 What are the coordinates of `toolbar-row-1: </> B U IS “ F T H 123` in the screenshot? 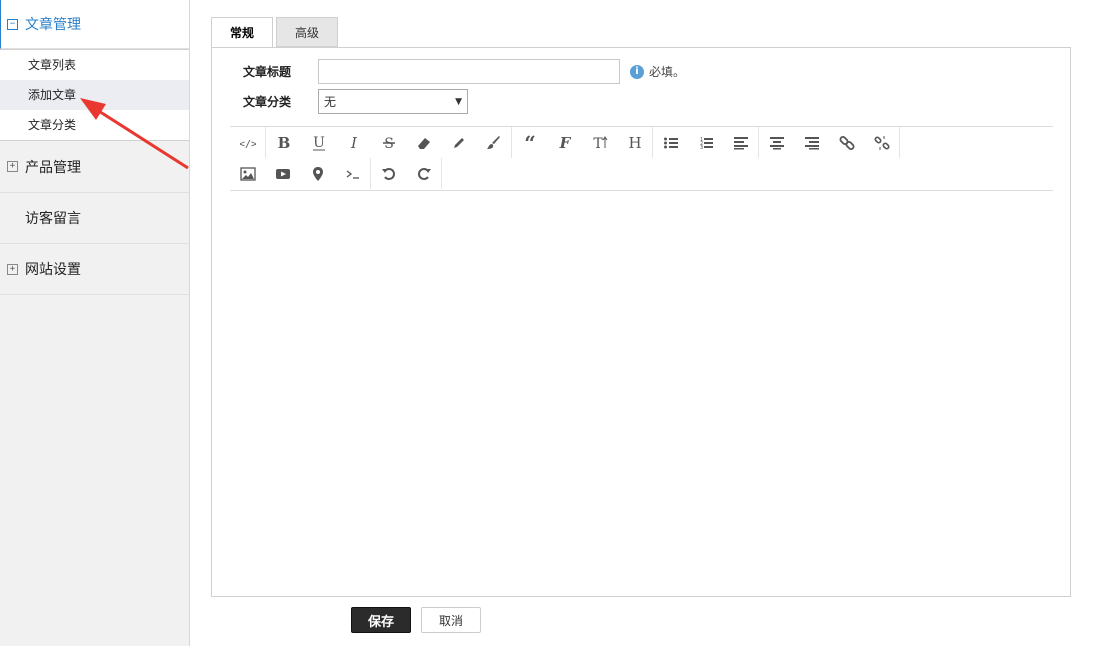 It's located at (565, 142).